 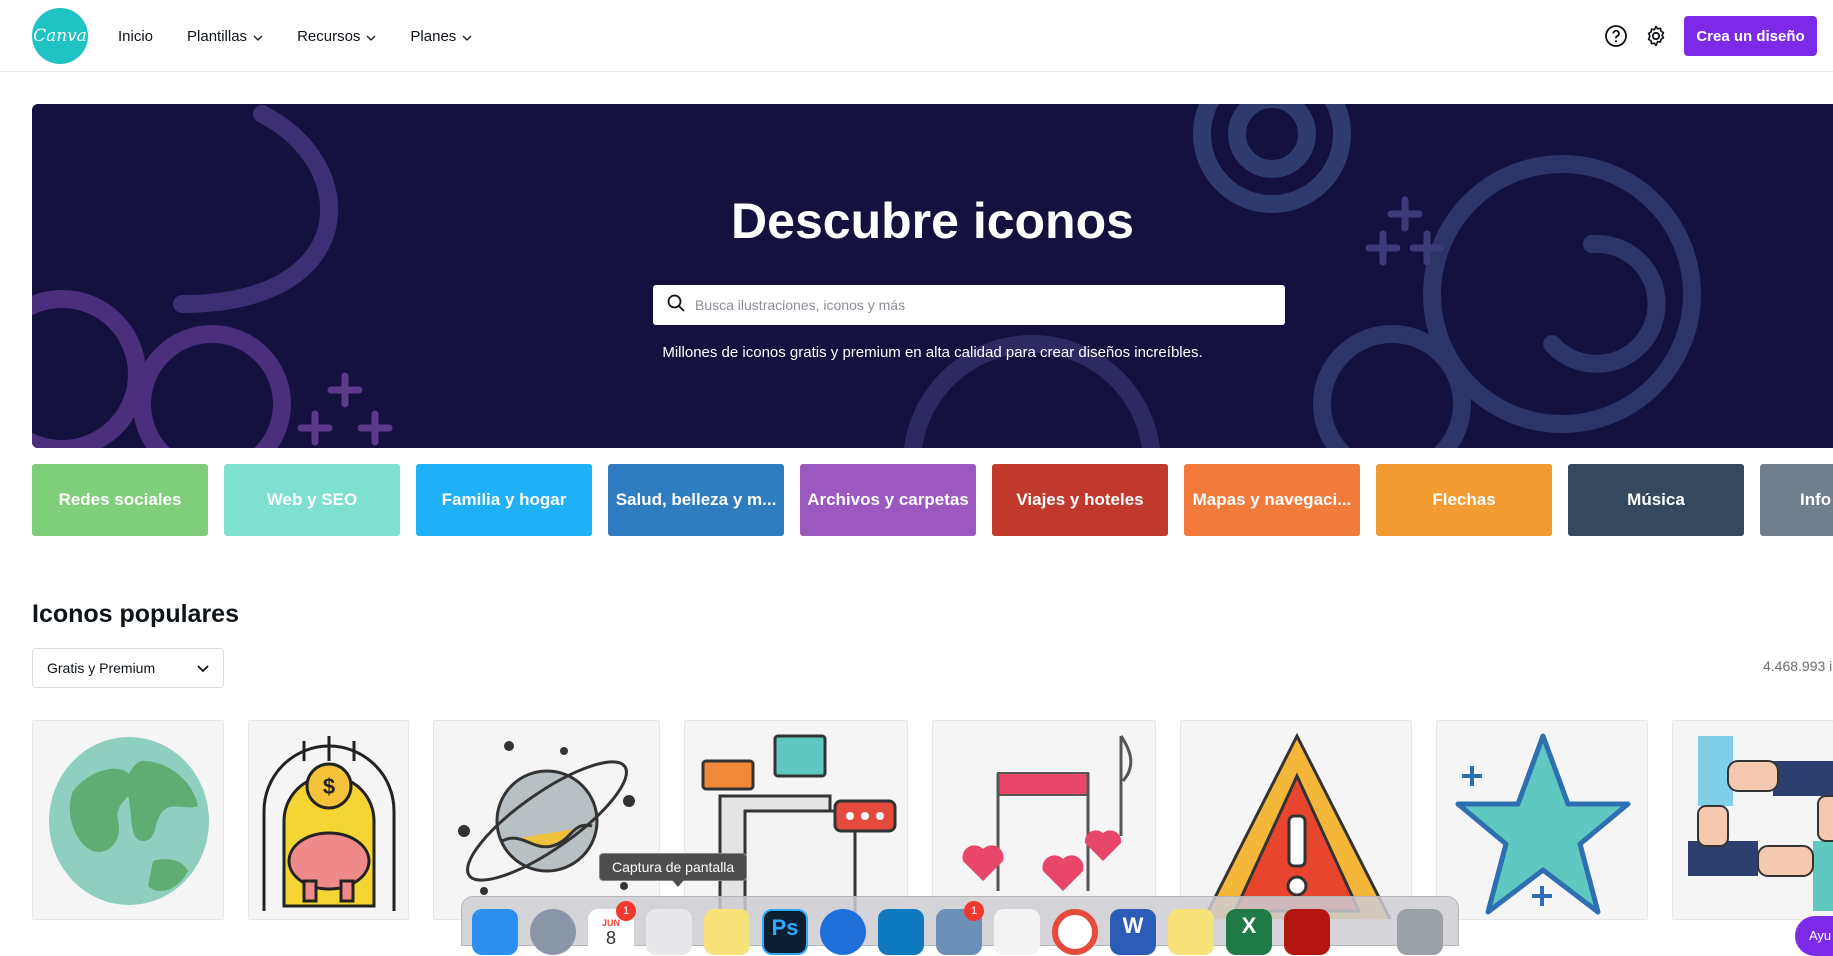 What do you see at coordinates (985, 305) in the screenshot?
I see `search-input` at bounding box center [985, 305].